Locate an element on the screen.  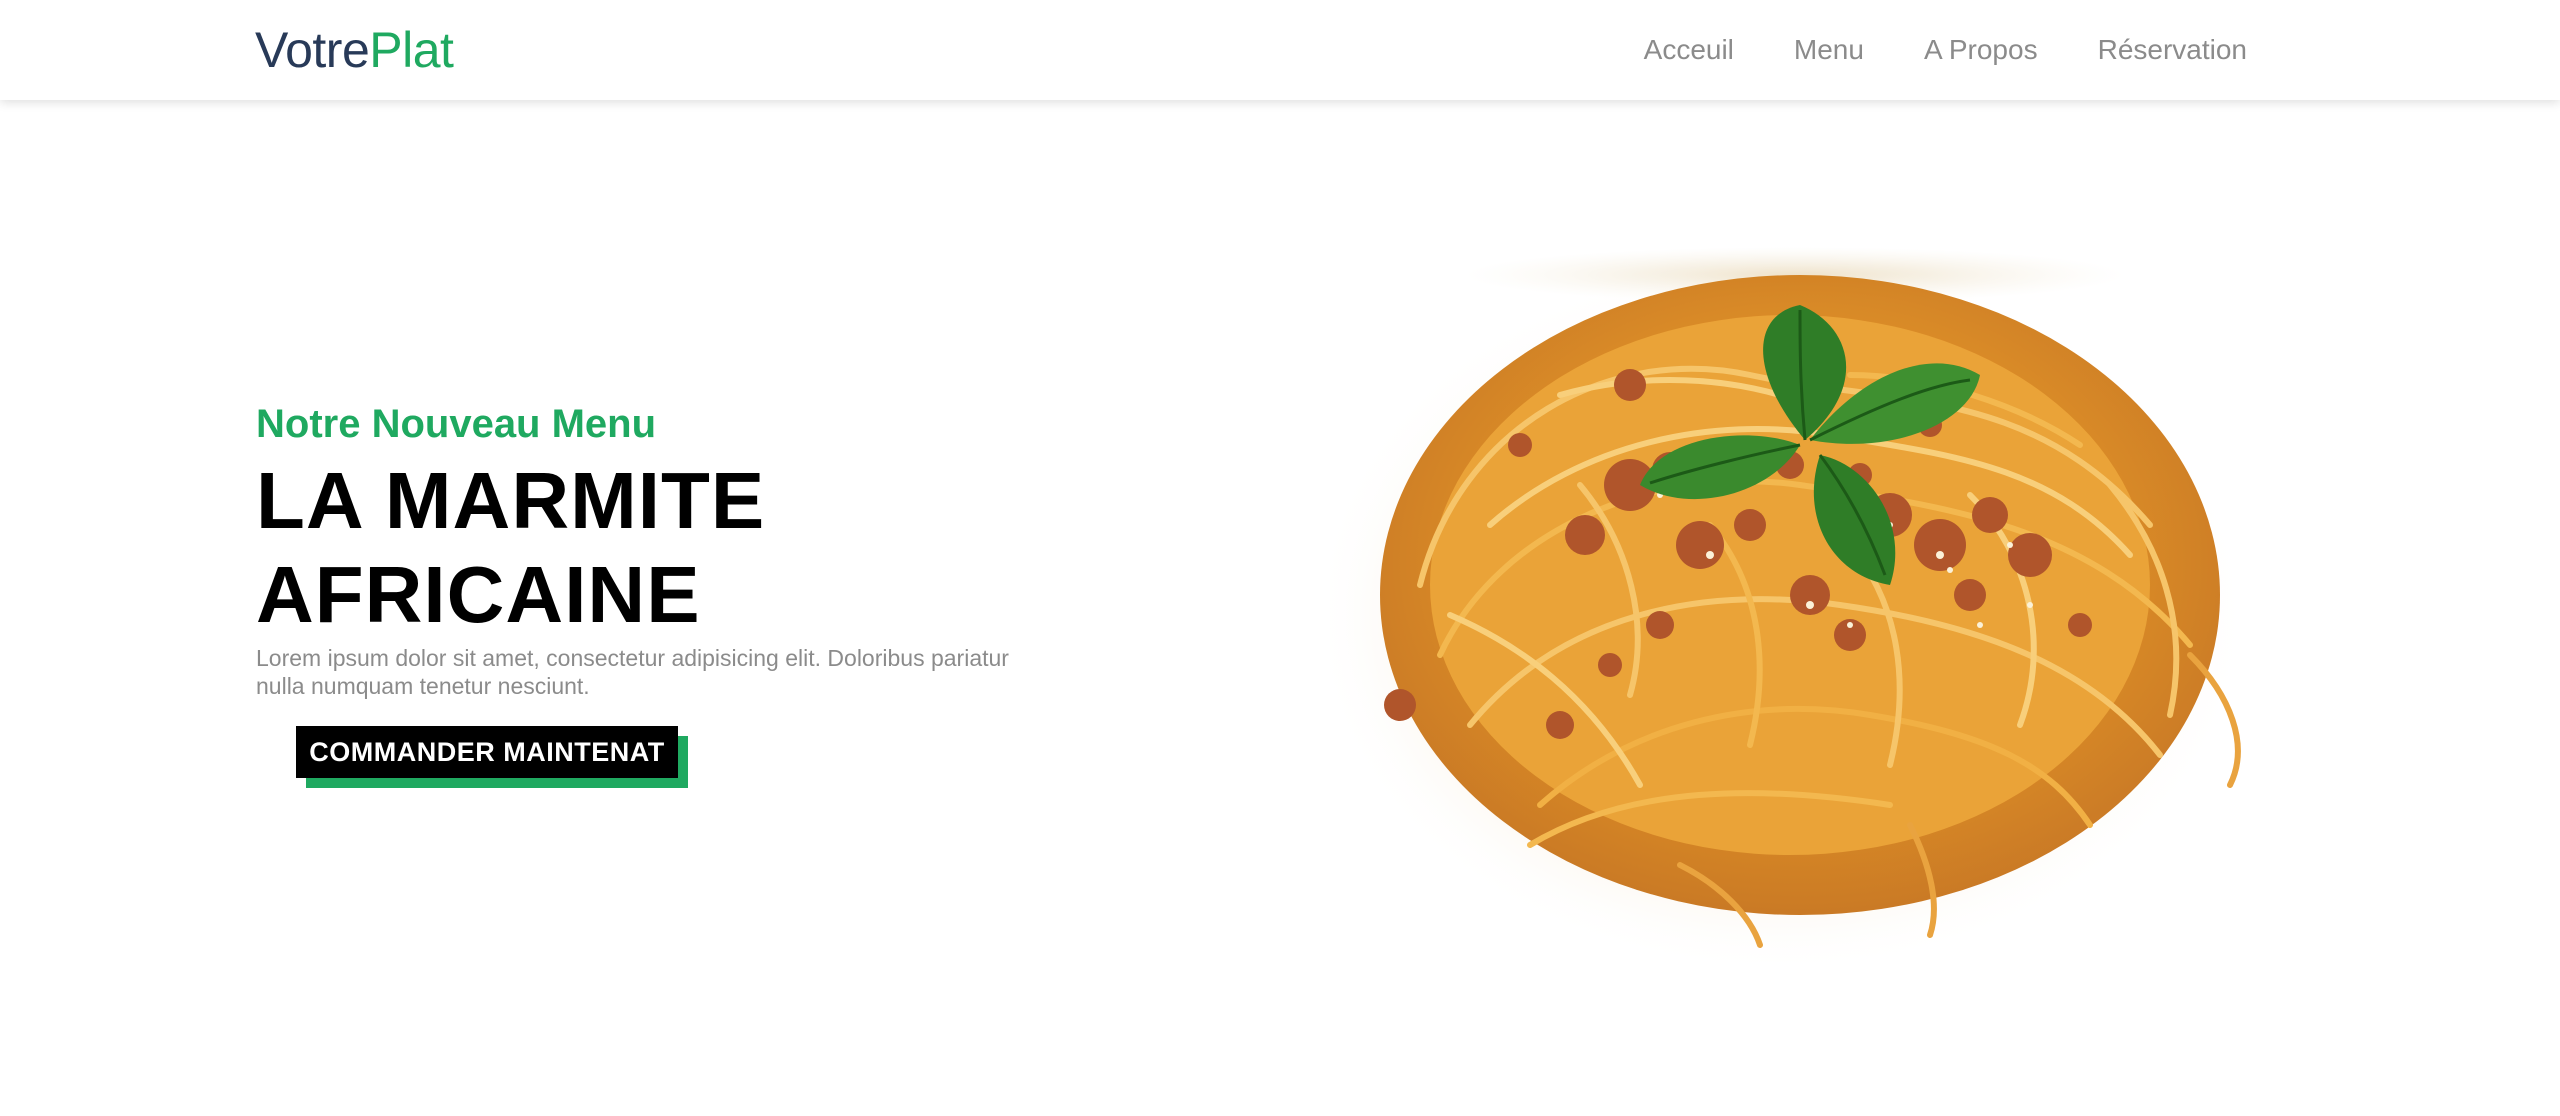
nav-link-menu: Menu is located at coordinates (1829, 50).